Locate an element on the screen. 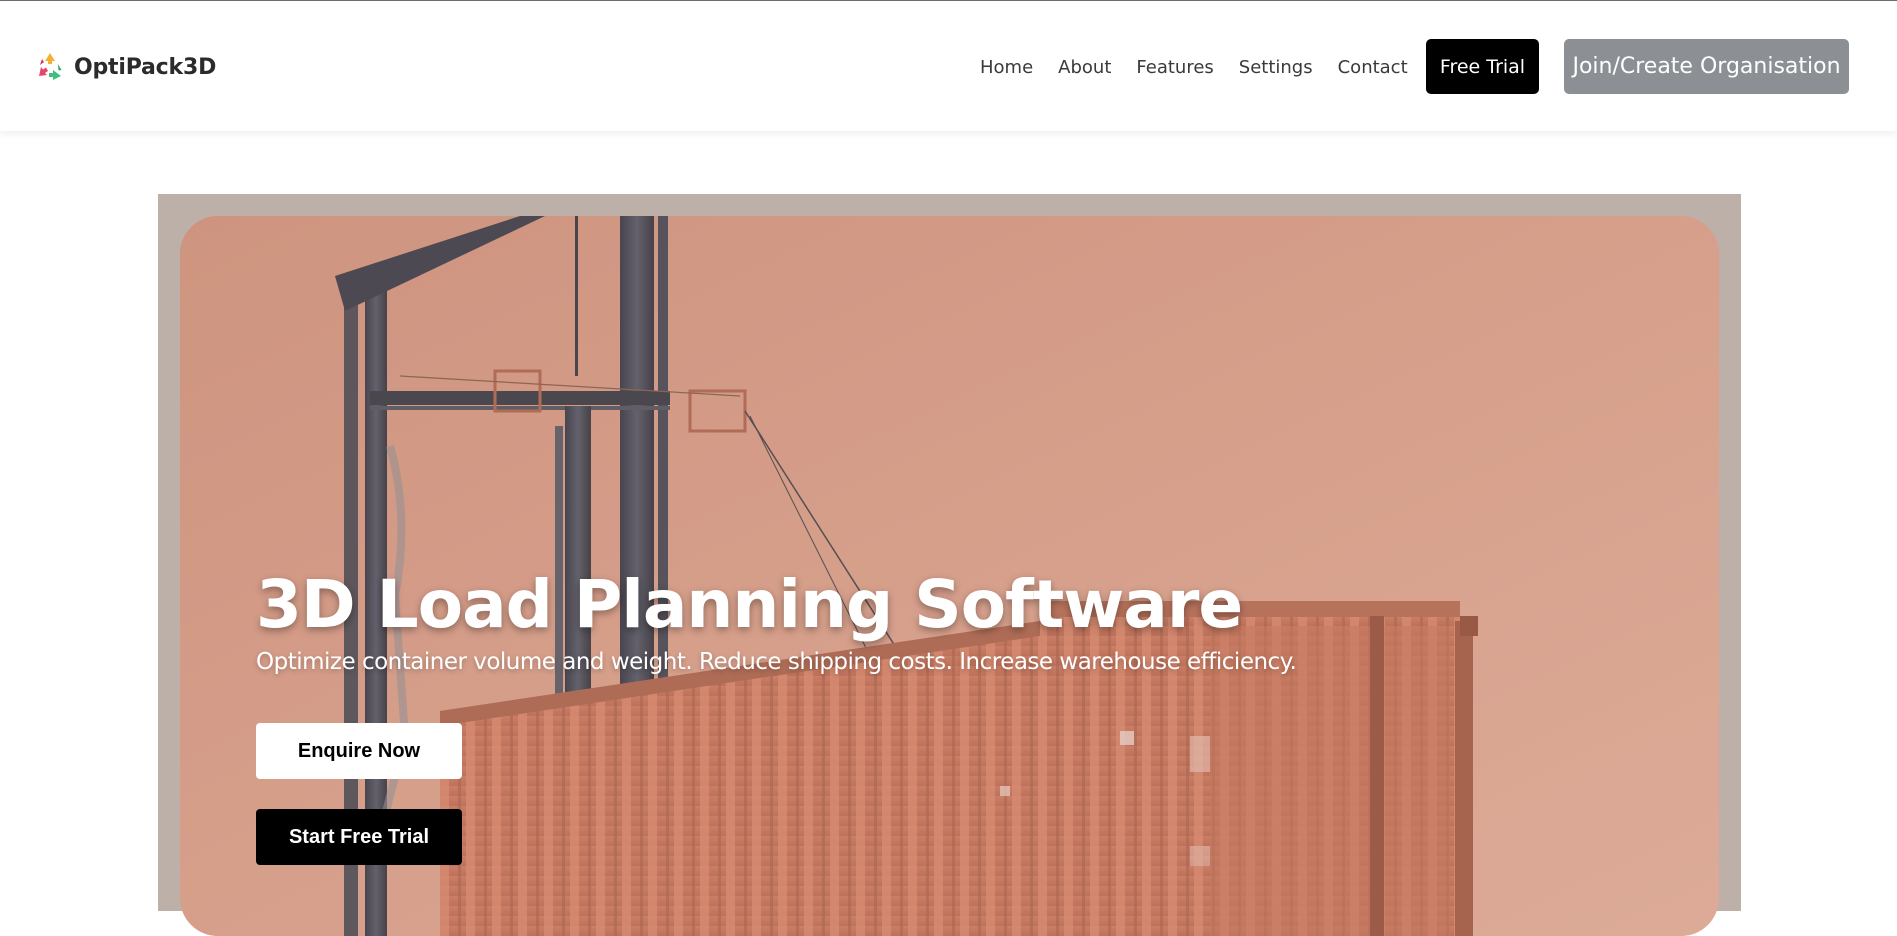 The width and height of the screenshot is (1897, 936). nav-link-features: Features is located at coordinates (1174, 67).